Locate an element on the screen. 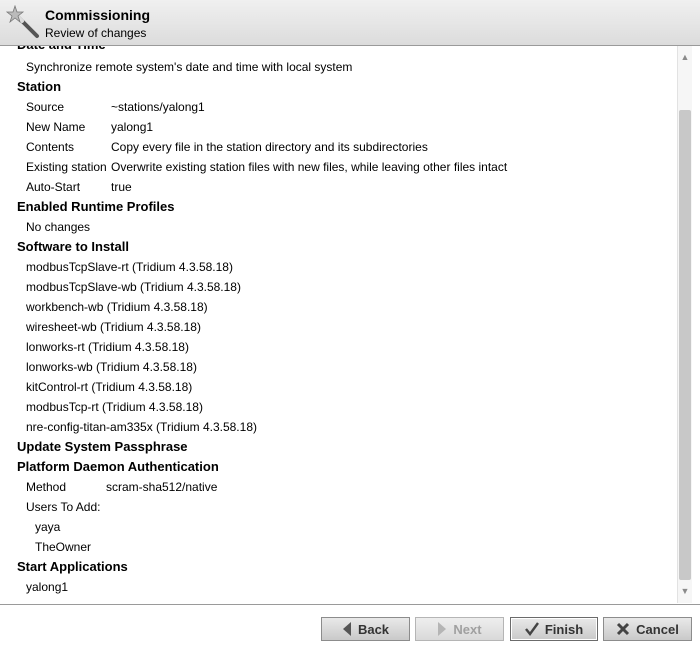 The height and width of the screenshot is (653, 700). scroll-up-arrow-icon: ▲ is located at coordinates (685, 57).